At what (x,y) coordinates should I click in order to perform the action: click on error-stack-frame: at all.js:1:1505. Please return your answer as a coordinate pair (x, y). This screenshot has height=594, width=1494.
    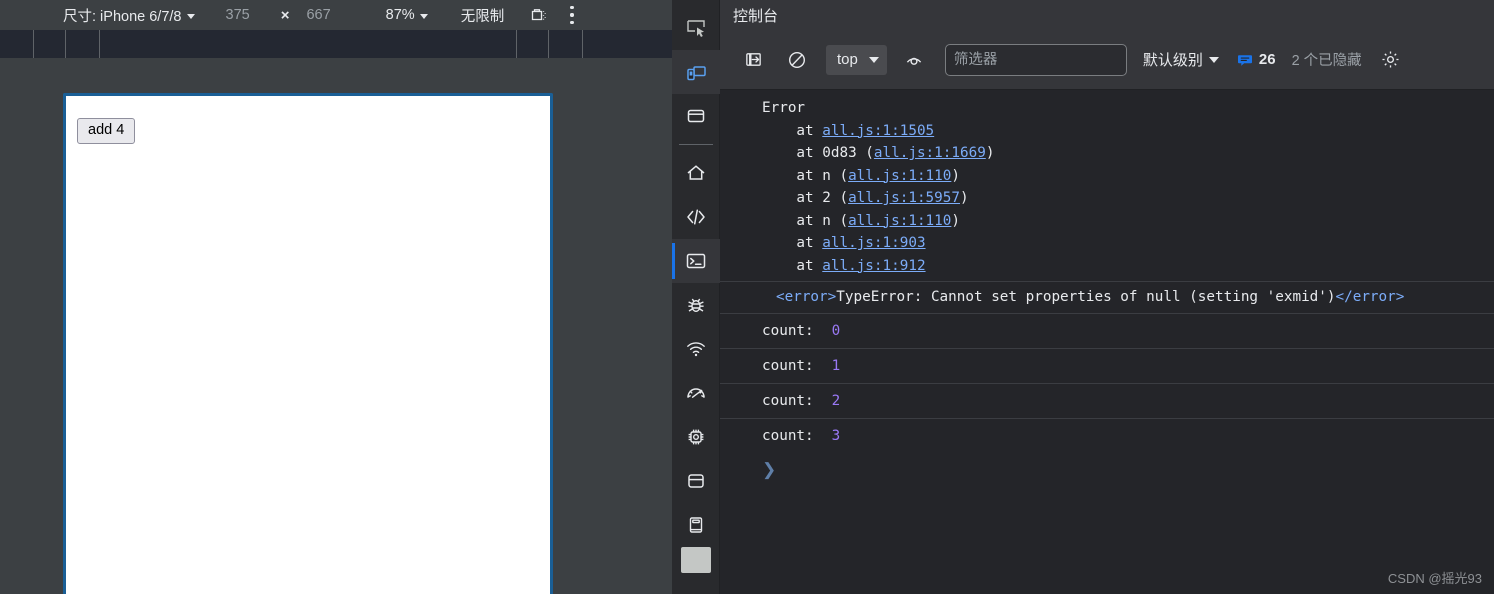
    Looking at the image, I should click on (1107, 131).